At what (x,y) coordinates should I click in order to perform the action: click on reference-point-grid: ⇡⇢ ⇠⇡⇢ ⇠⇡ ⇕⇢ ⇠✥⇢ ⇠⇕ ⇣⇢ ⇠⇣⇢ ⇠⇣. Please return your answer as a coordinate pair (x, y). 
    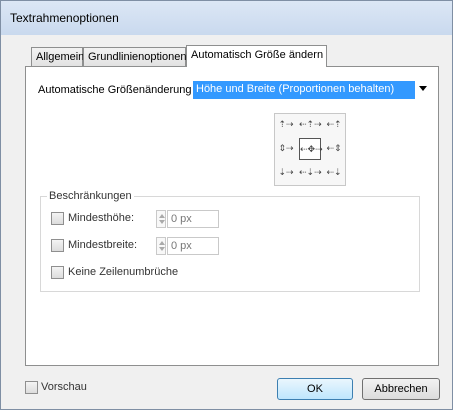
    Looking at the image, I should click on (310, 149).